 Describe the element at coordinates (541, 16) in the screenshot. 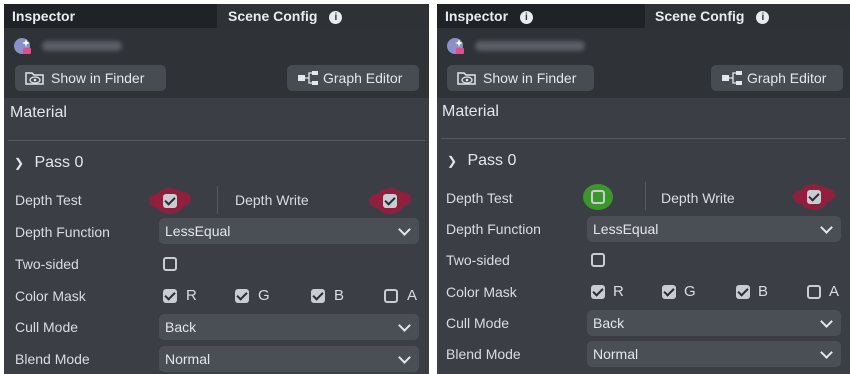

I see `tab-inspector: Inspector i` at that location.